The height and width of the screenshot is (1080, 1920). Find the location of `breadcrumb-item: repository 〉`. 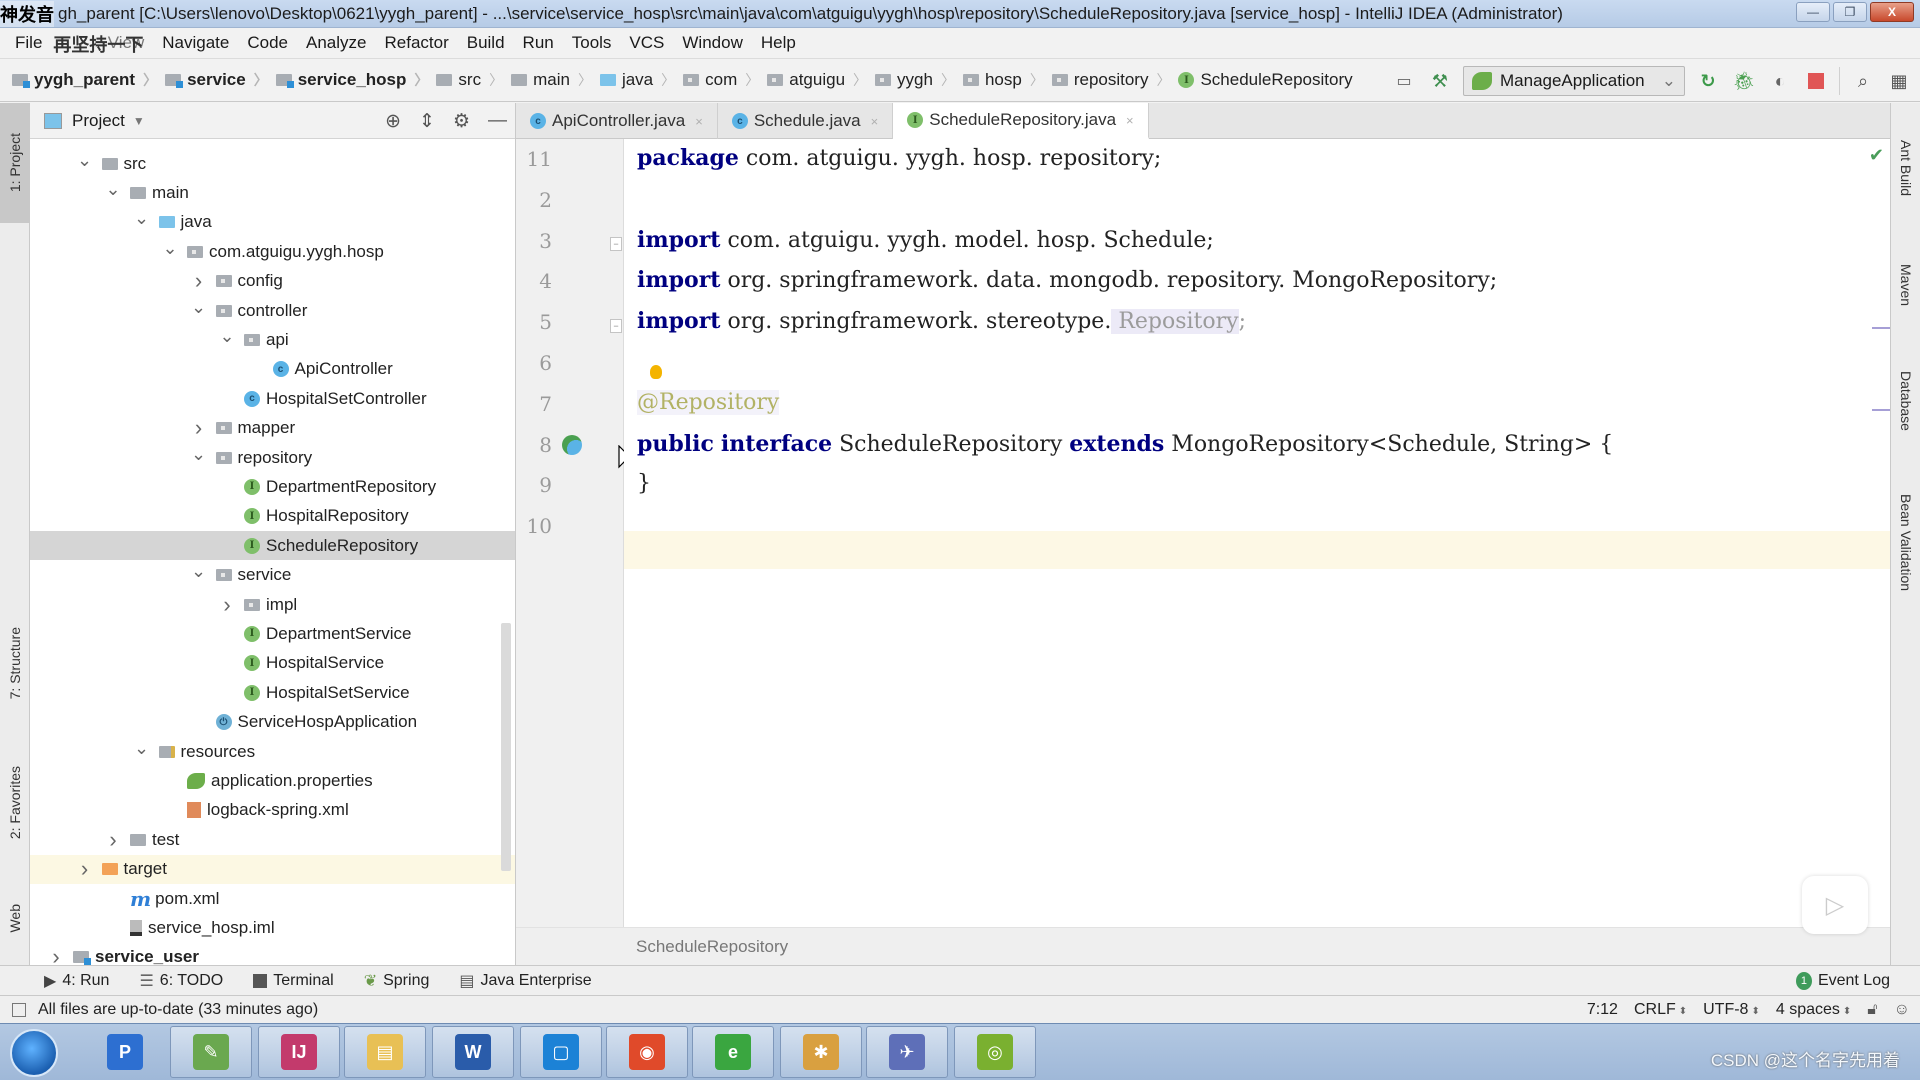

breadcrumb-item: repository 〉 is located at coordinates (1115, 80).